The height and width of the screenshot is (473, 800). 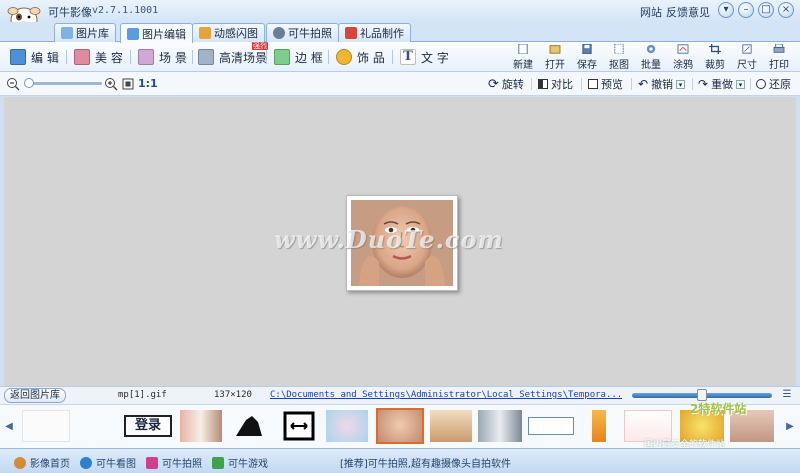 I want to click on zoom-out-icon, so click(x=13, y=84).